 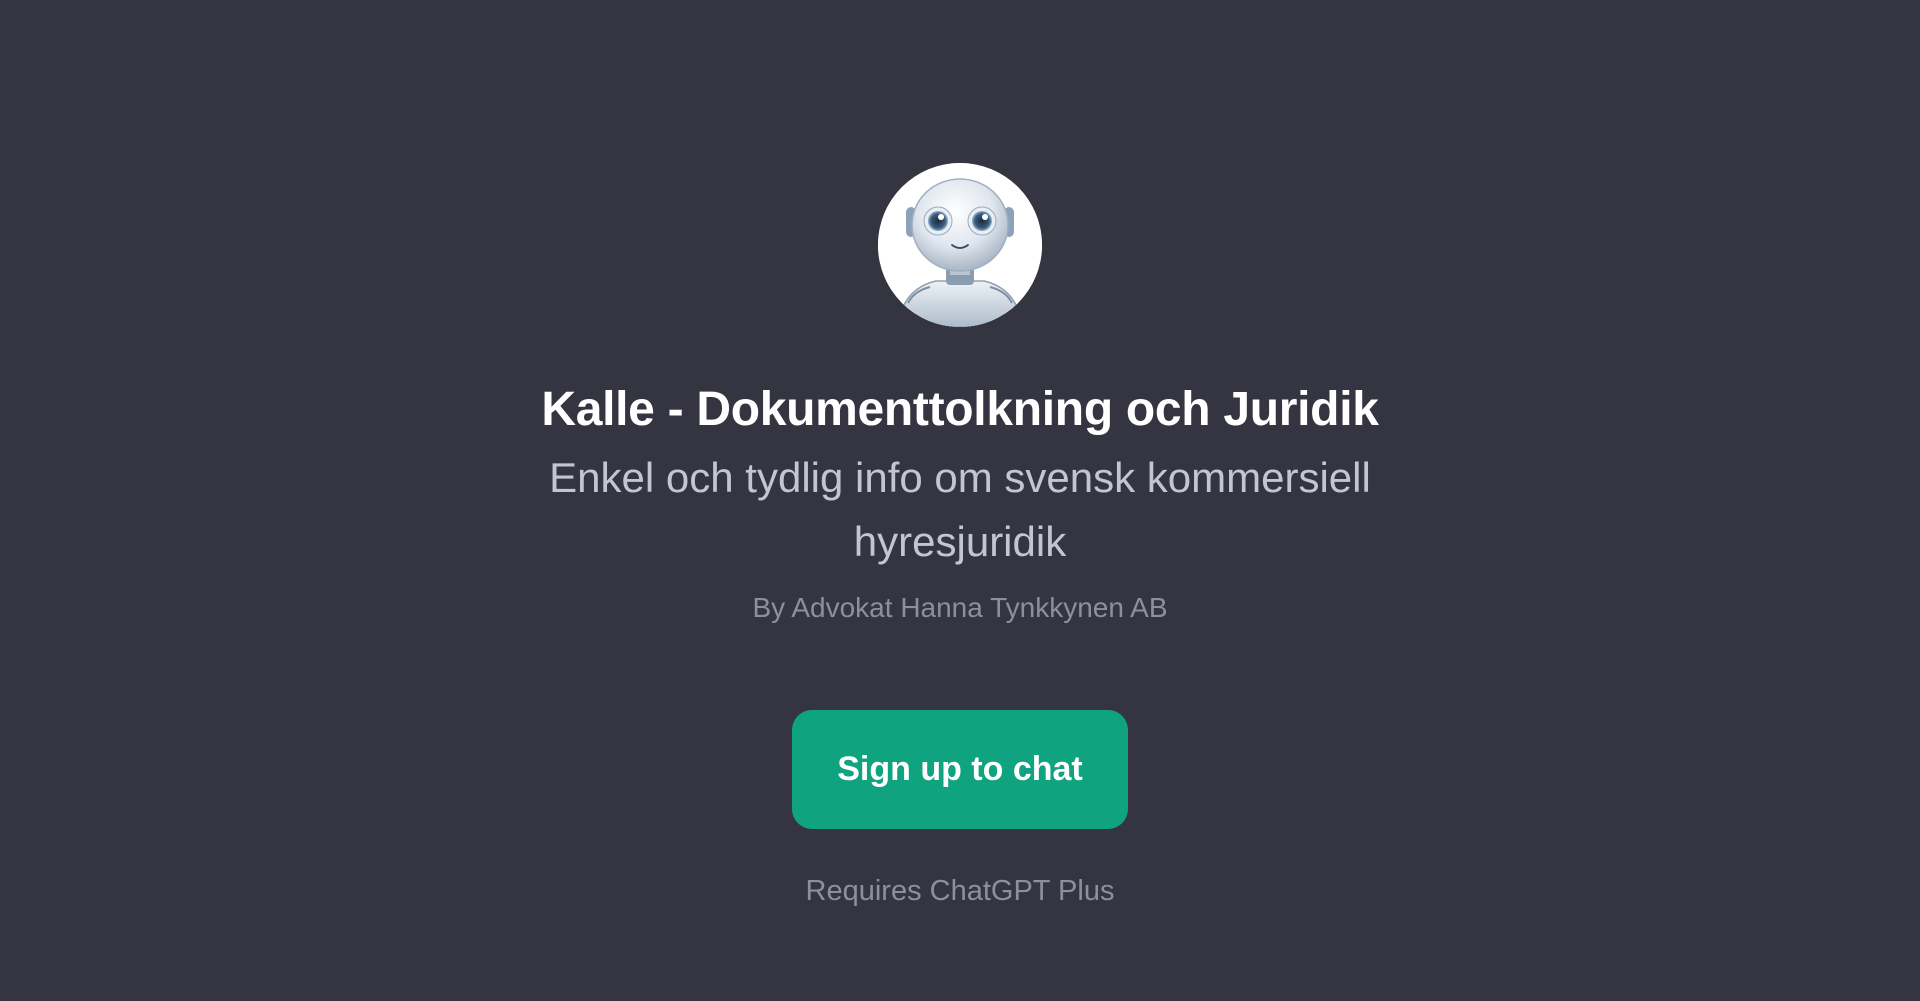 What do you see at coordinates (960, 891) in the screenshot?
I see `requirement-note: Requires ChatGPT Plus` at bounding box center [960, 891].